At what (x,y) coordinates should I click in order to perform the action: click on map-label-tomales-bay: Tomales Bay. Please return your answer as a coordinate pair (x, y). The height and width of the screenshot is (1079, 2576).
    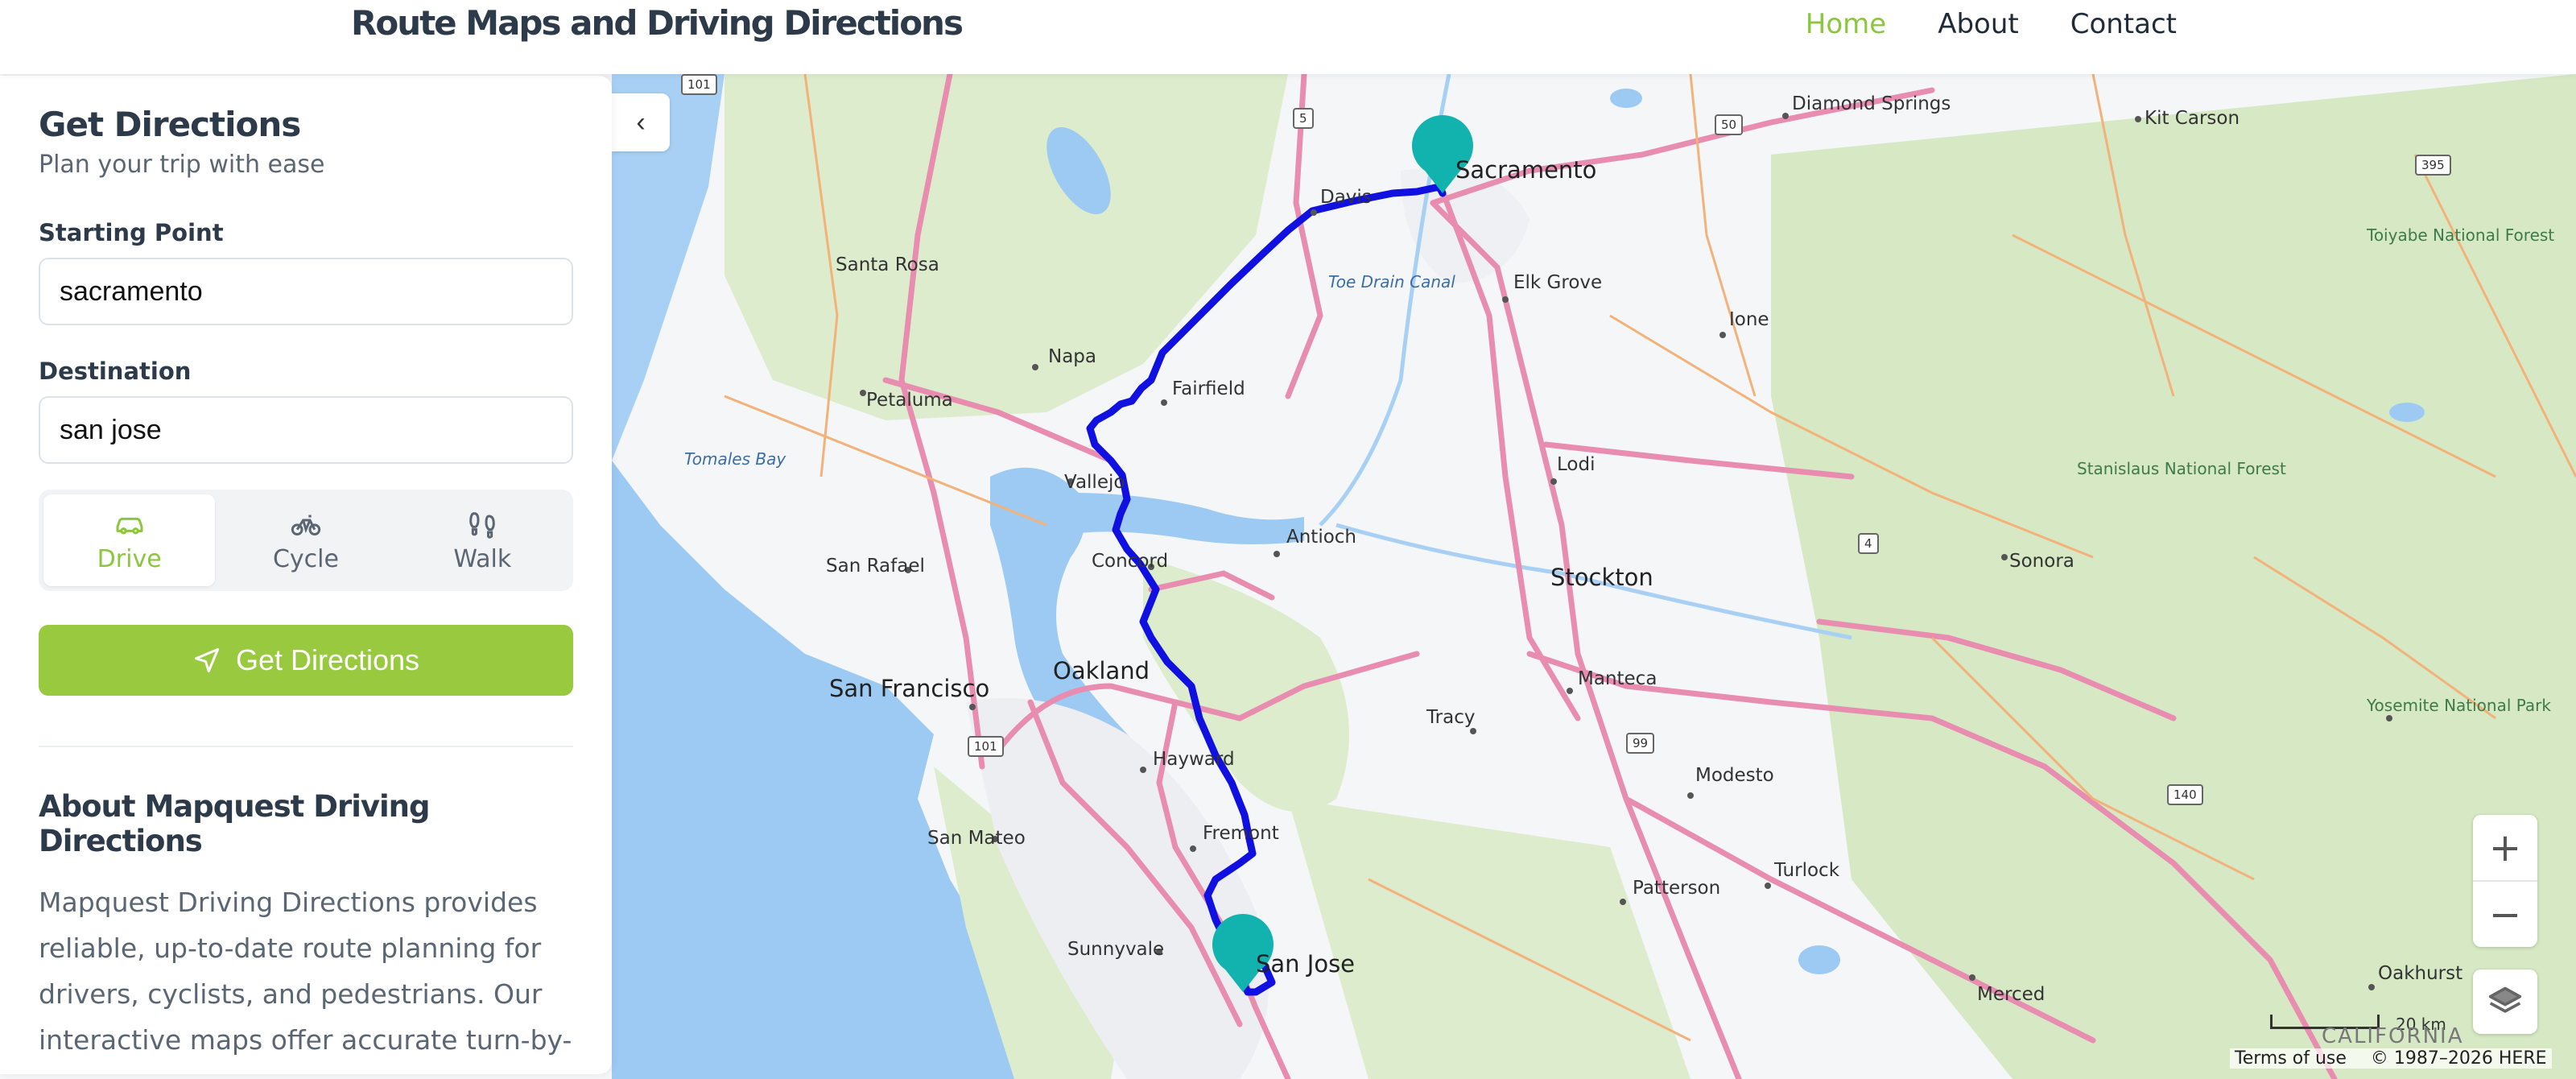
    Looking at the image, I should click on (735, 459).